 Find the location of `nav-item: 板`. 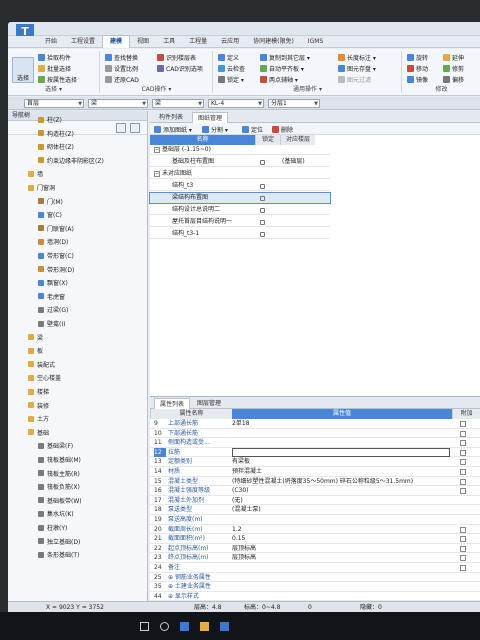

nav-item: 板 is located at coordinates (35, 350).